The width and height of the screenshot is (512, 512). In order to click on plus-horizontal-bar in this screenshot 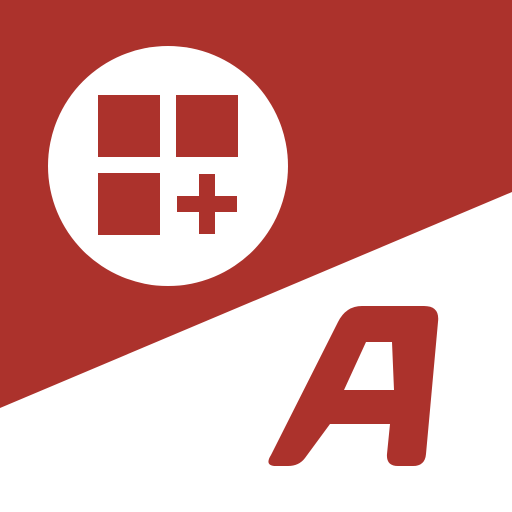, I will do `click(207, 204)`.